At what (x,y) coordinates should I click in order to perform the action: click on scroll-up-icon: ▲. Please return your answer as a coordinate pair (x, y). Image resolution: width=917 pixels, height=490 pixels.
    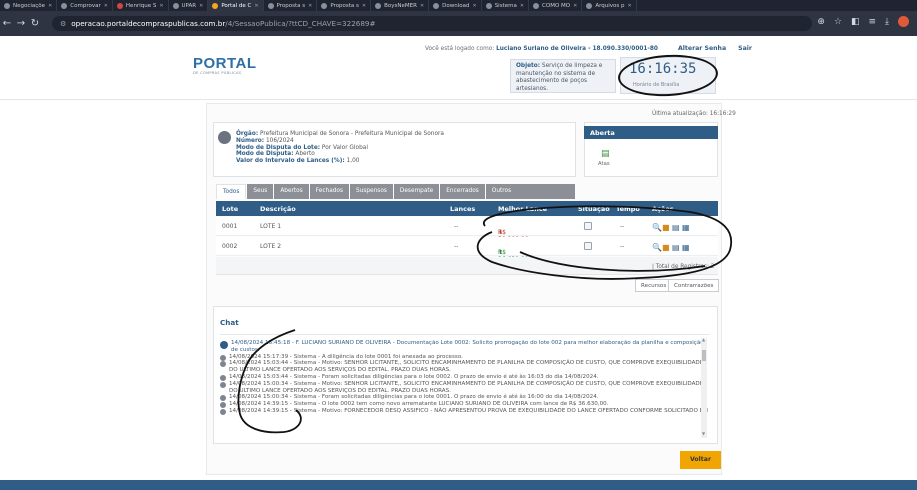
    Looking at the image, I should click on (703, 339).